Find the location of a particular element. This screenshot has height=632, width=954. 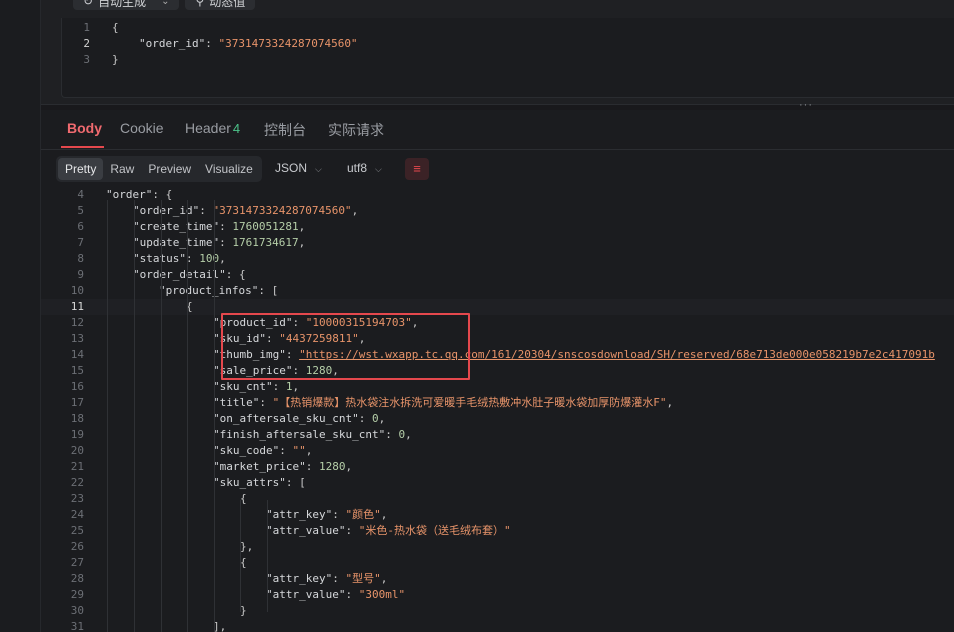

response-code-line: 28 "attr_key": "型号", is located at coordinates (497, 579).